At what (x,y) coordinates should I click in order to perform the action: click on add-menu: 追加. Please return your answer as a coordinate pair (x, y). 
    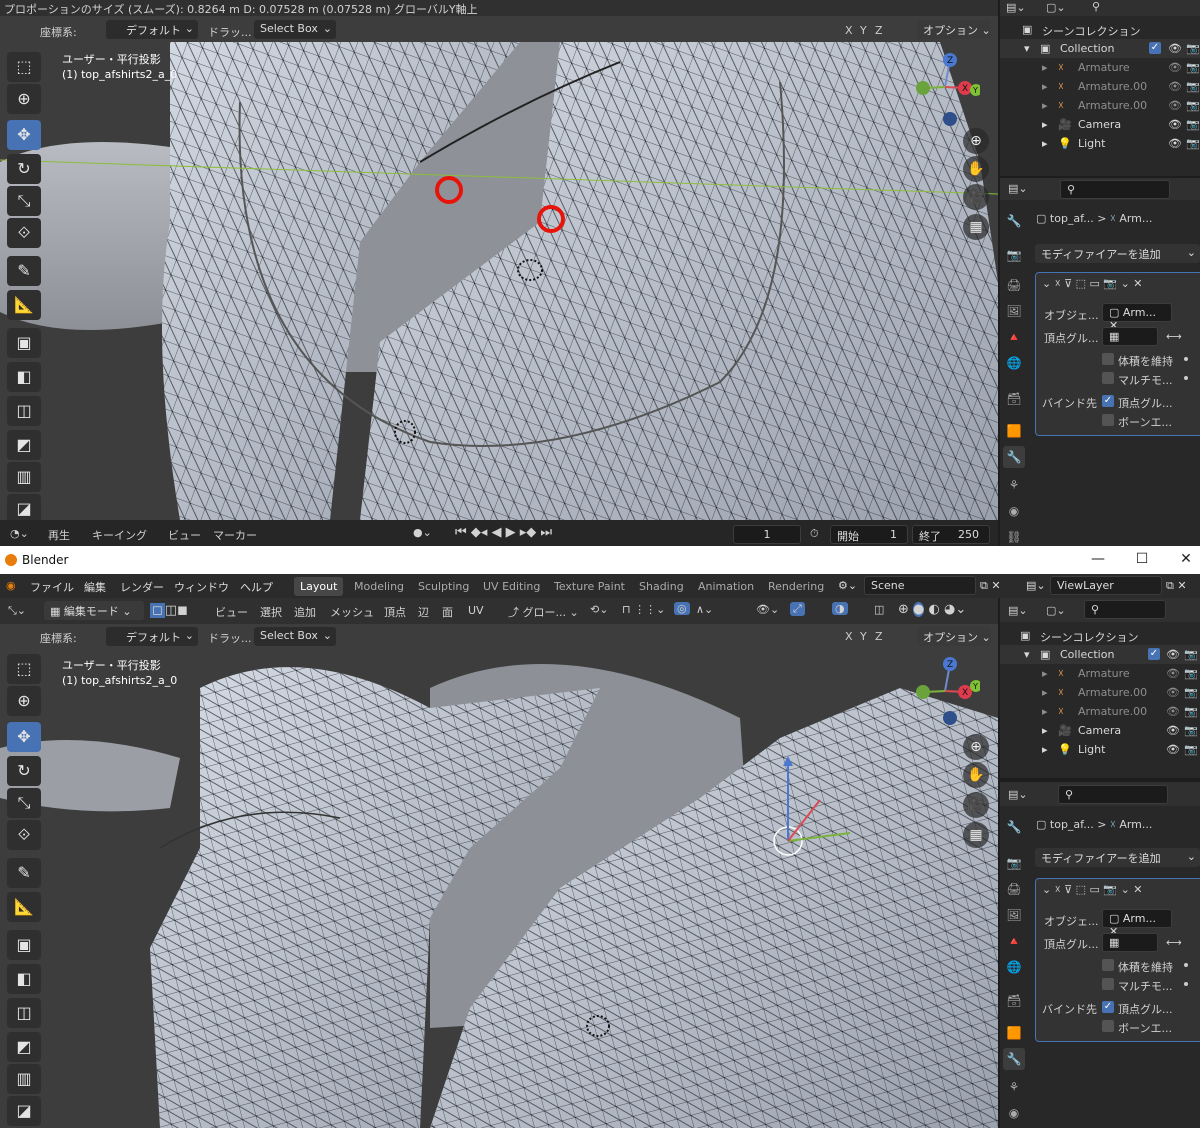
    Looking at the image, I should click on (305, 612).